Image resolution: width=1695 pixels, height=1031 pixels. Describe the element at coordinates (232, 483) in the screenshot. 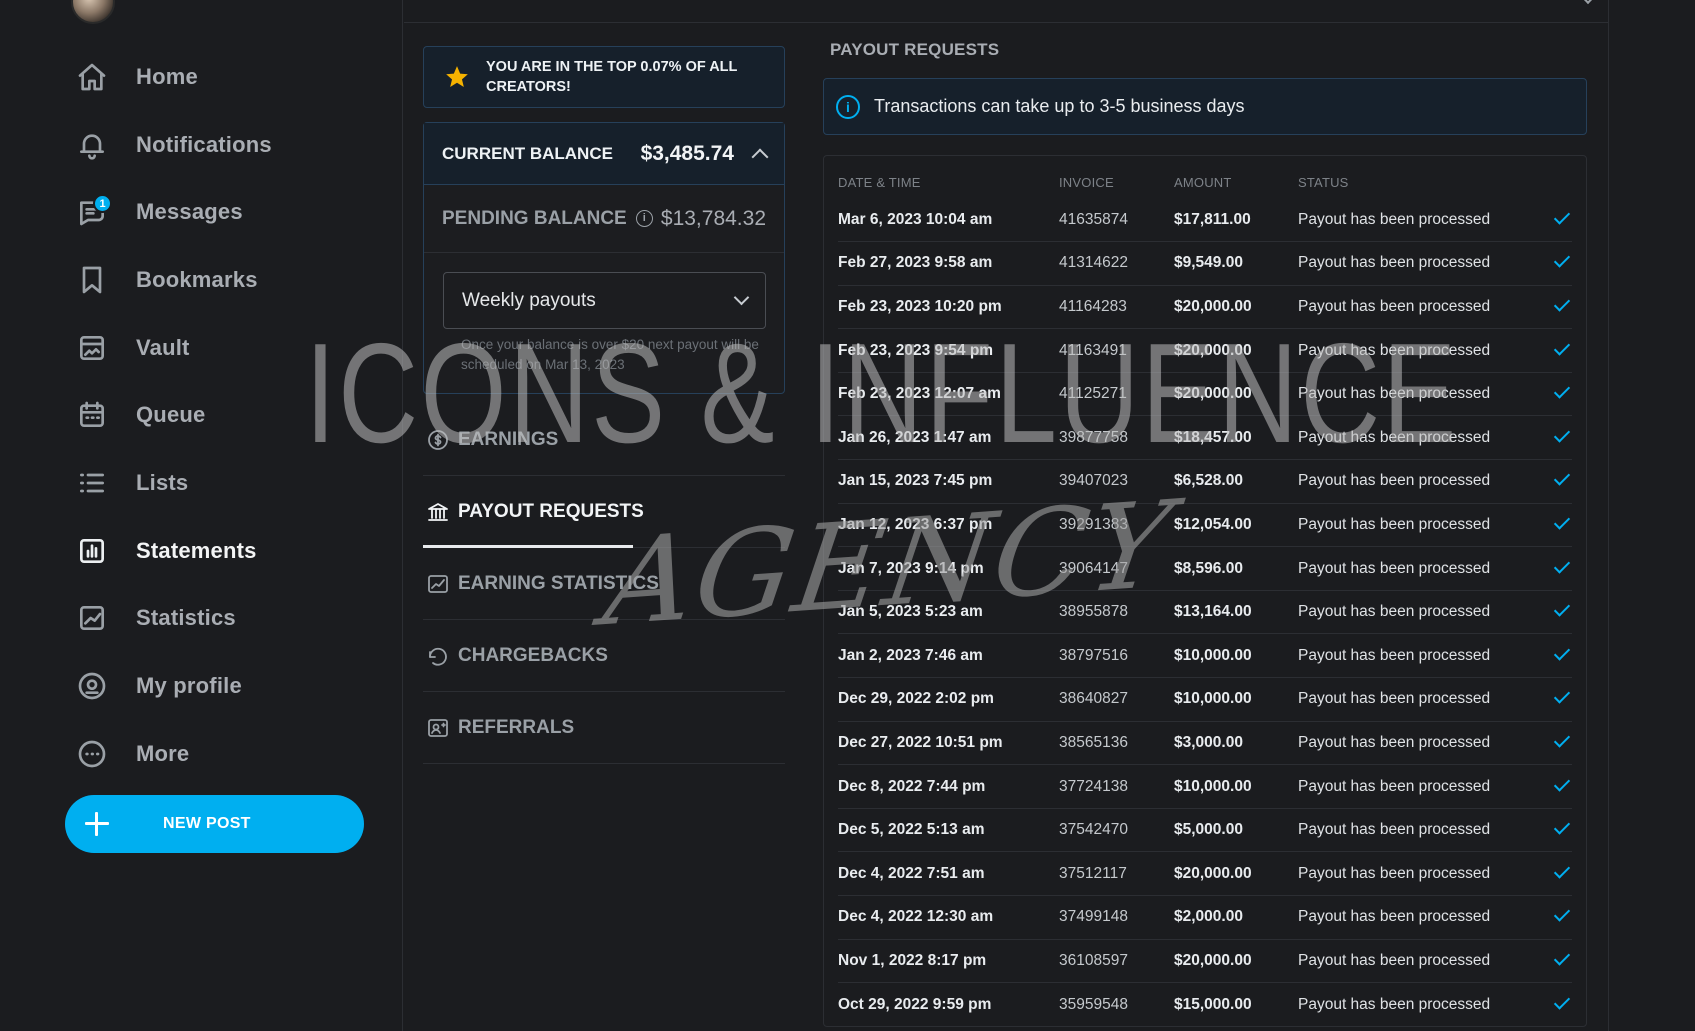

I see `sidebar-item-lists: Lists` at that location.